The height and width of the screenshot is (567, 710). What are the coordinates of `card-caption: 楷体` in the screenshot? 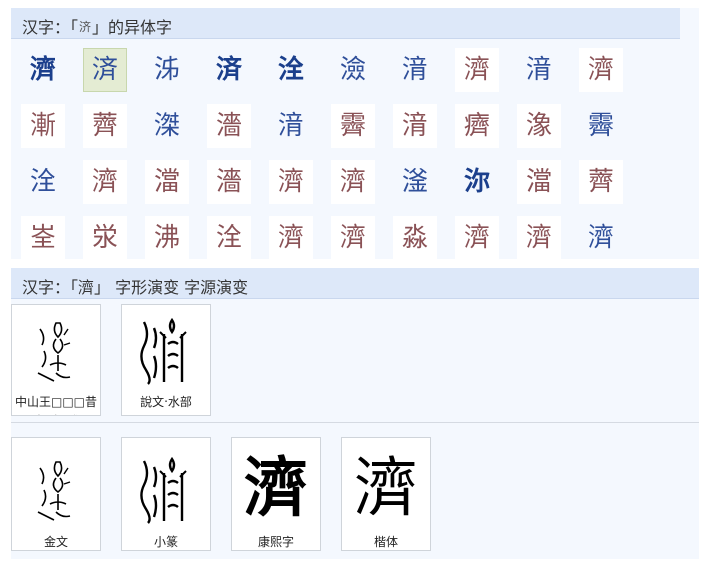 It's located at (385, 542).